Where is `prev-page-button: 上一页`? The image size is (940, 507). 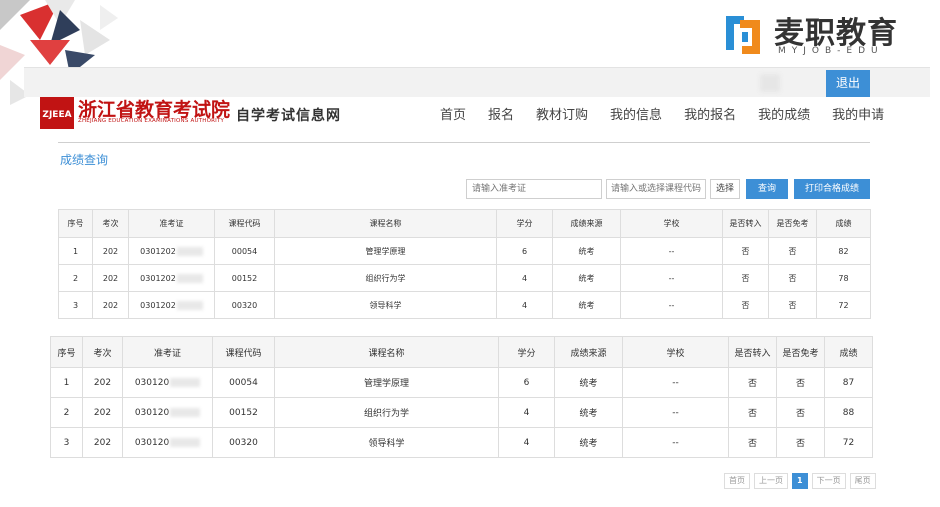 prev-page-button: 上一页 is located at coordinates (771, 481).